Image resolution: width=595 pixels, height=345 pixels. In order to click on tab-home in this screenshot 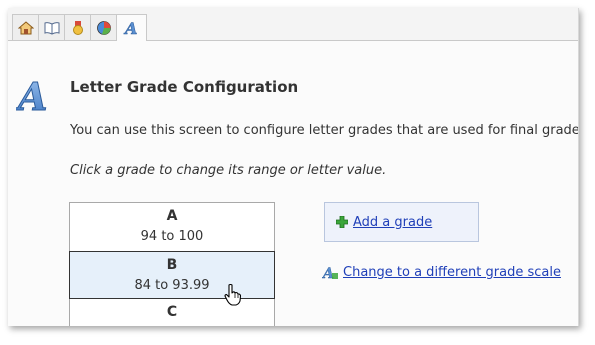, I will do `click(25, 27)`.